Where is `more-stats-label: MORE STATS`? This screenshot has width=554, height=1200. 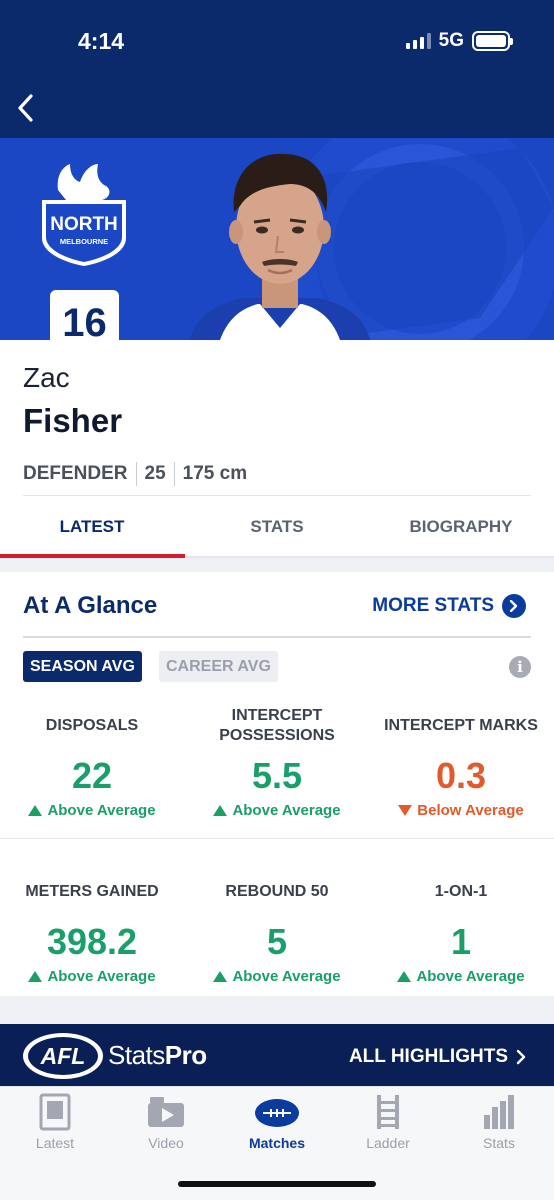 more-stats-label: MORE STATS is located at coordinates (433, 605).